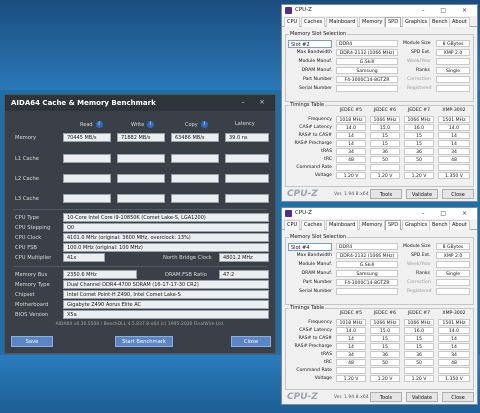  Describe the element at coordinates (99, 124) in the screenshot. I see `read-info-icon: i` at that location.